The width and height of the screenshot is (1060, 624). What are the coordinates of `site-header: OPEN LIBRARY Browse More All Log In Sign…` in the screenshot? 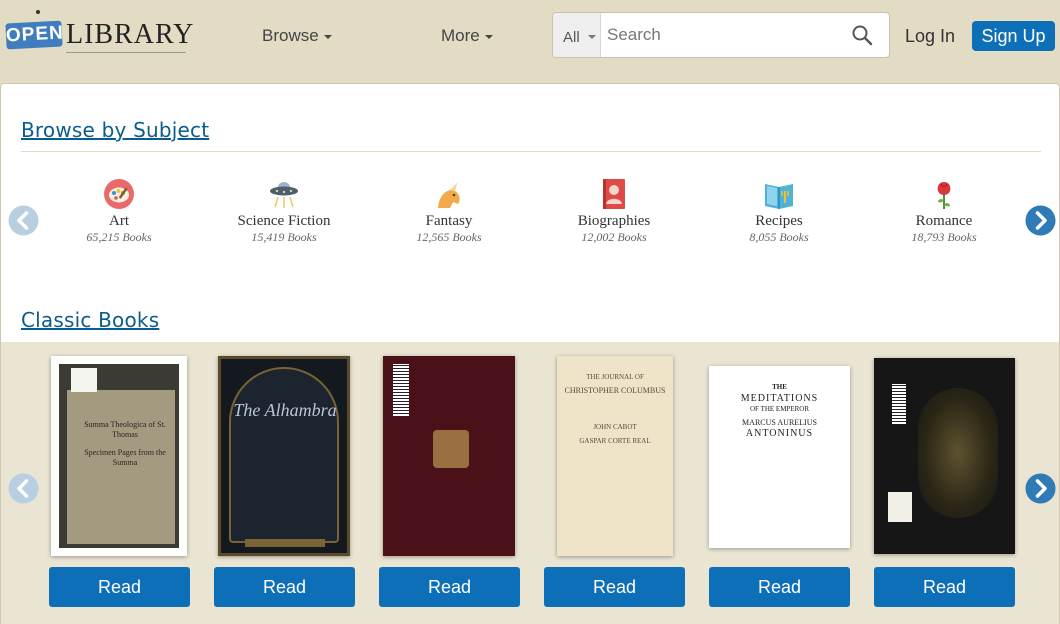 It's located at (530, 42).